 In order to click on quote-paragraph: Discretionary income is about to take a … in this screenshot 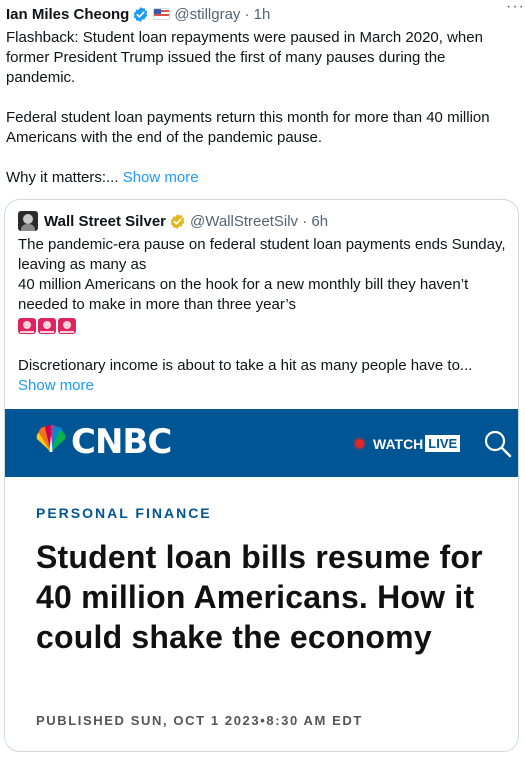, I will do `click(263, 376)`.